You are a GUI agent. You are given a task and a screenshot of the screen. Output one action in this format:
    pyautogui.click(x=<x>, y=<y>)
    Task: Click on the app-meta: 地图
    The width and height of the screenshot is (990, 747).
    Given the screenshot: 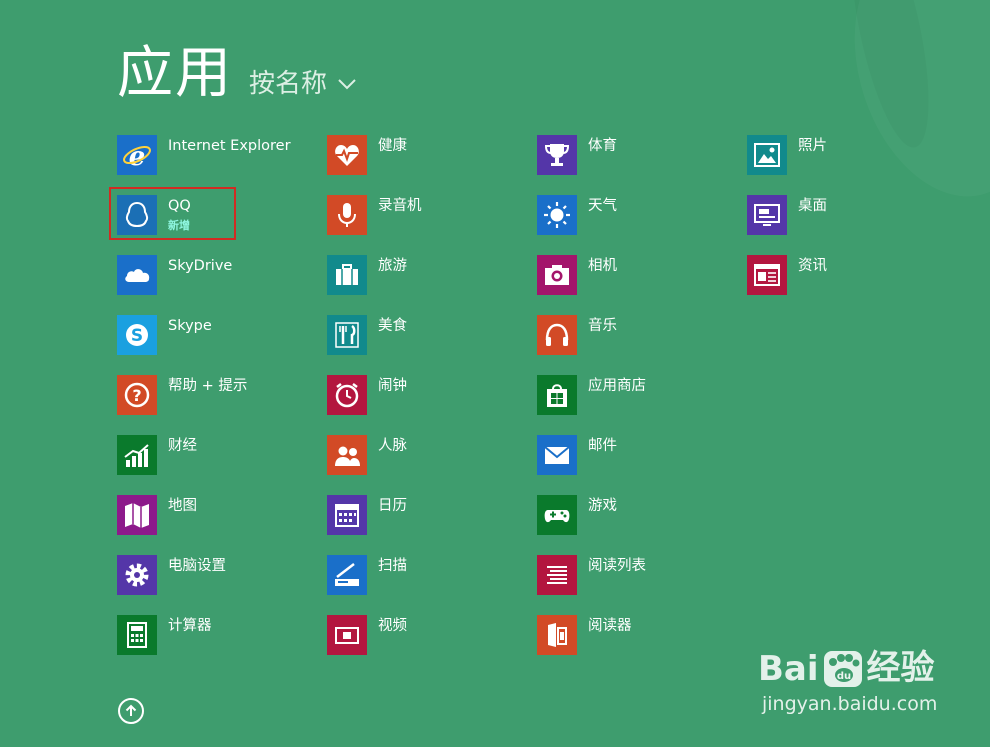 What is the action you would take?
    pyautogui.click(x=182, y=505)
    